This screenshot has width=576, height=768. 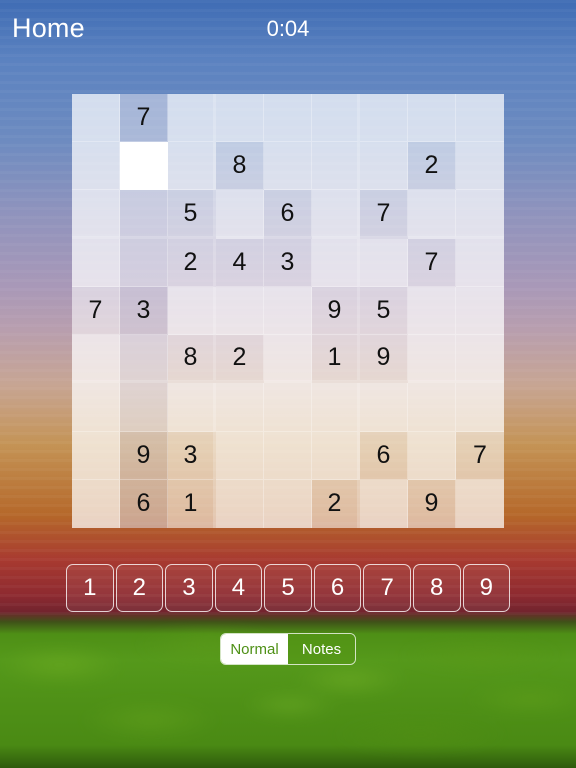 I want to click on number-pad: 123456789, so click(x=288, y=588).